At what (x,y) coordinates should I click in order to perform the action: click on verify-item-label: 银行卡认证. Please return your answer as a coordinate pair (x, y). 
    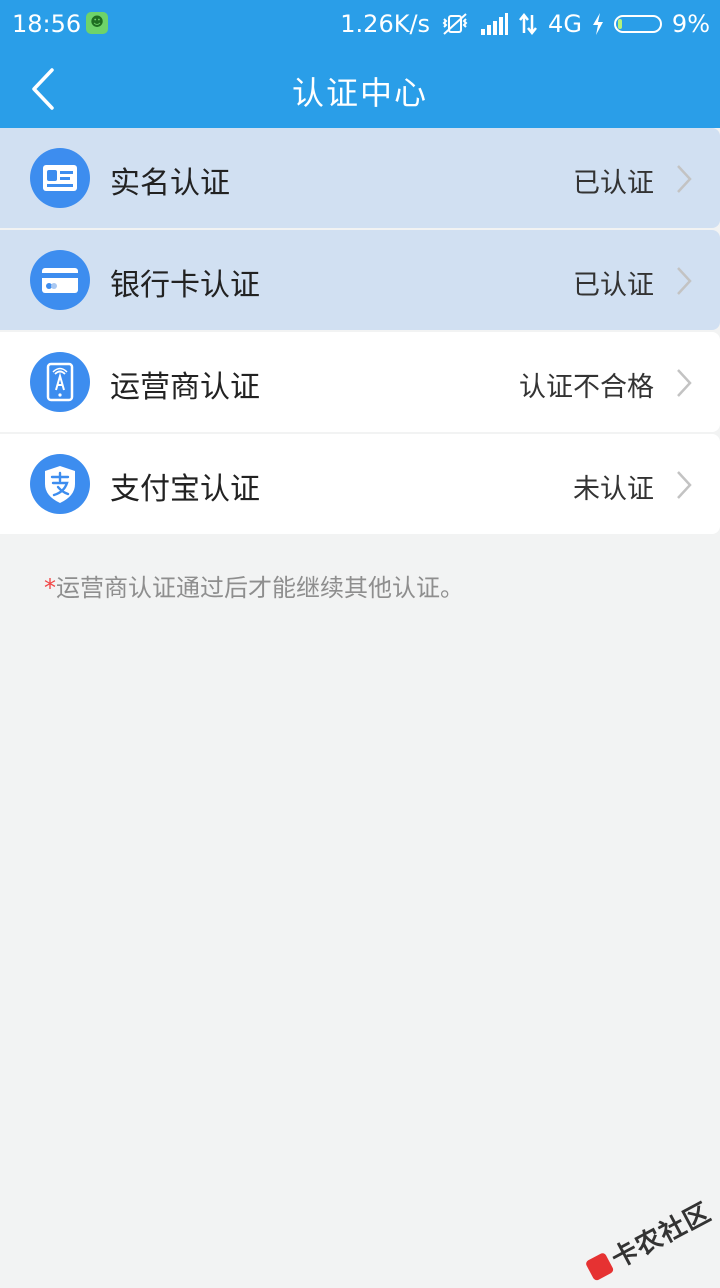
    Looking at the image, I should click on (185, 285).